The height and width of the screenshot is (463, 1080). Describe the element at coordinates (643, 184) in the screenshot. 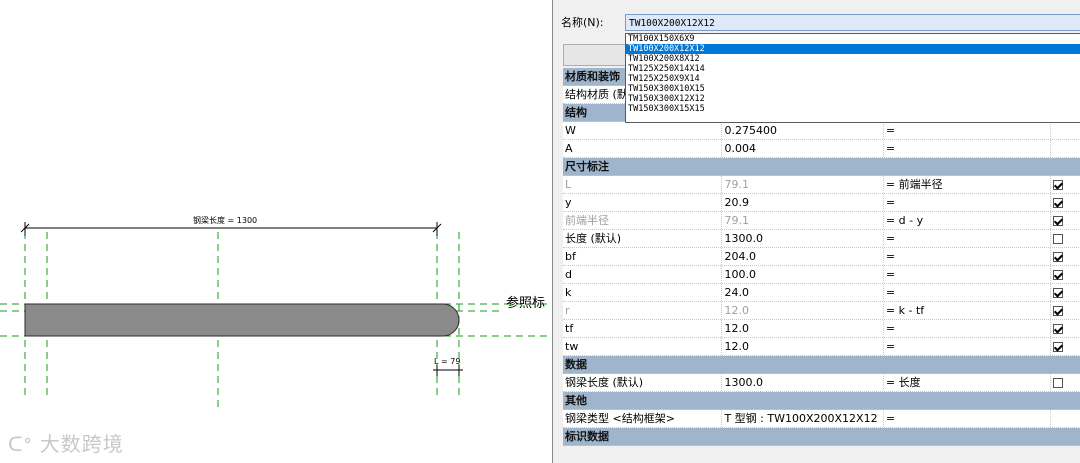

I see `param-name: L` at that location.